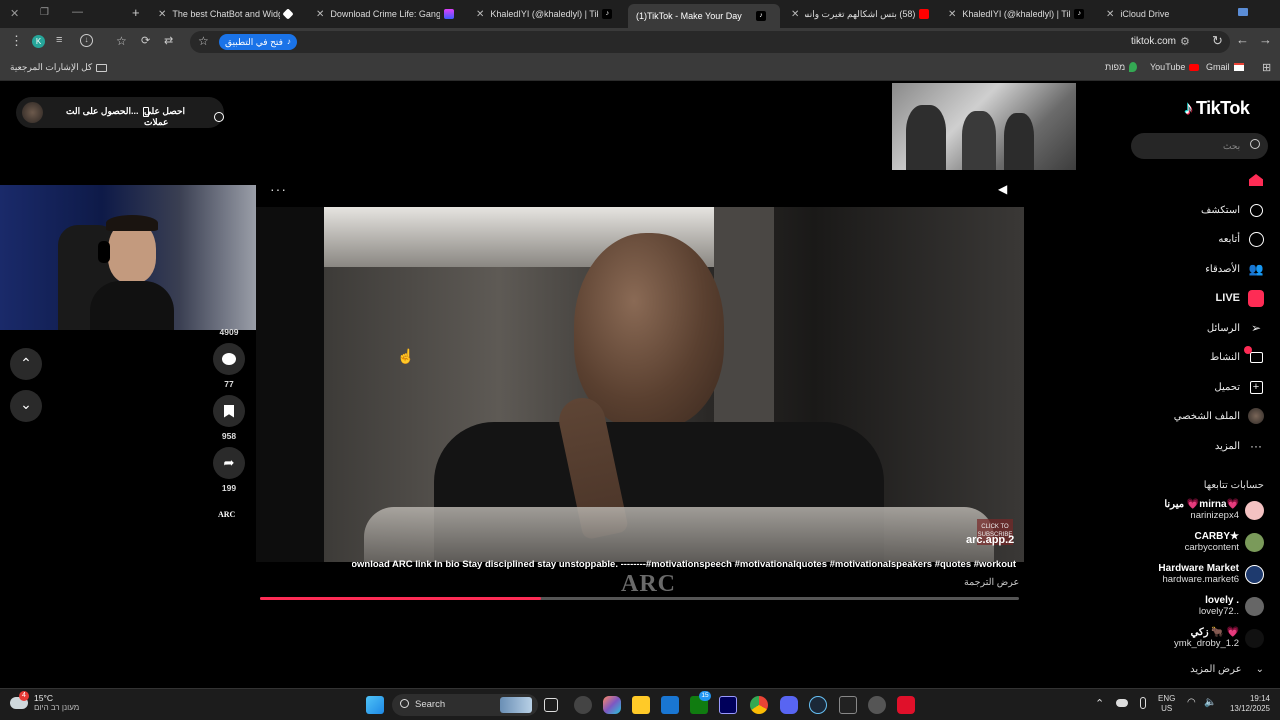 The width and height of the screenshot is (1280, 720). Describe the element at coordinates (1219, 638) in the screenshot. I see `following-account: زكي 🐂 💗 ymk_droby_1.2` at that location.